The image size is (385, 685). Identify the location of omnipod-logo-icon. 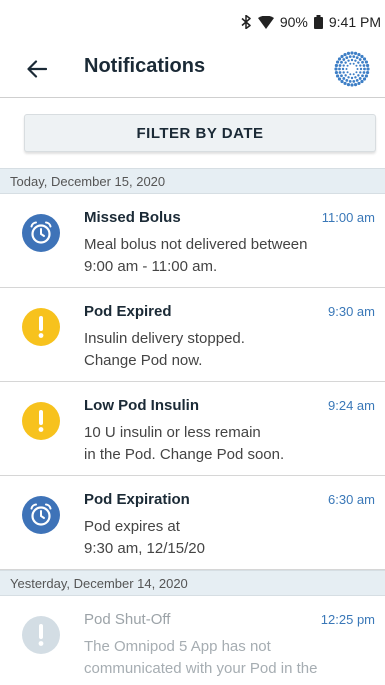
(352, 69).